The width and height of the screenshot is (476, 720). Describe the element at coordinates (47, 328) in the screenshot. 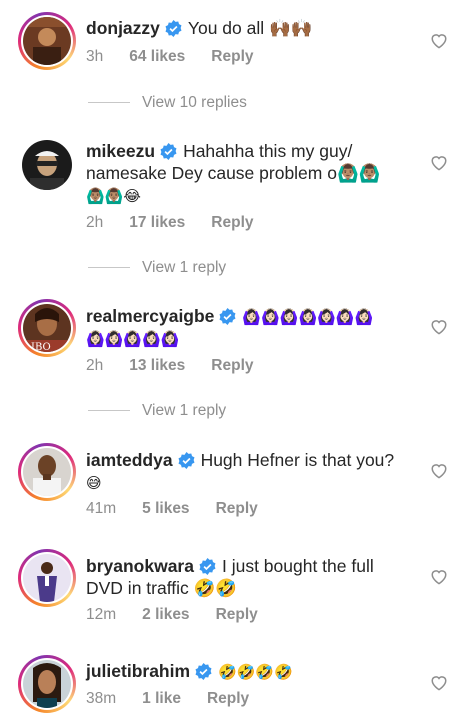

I see `avatar: IBO` at that location.